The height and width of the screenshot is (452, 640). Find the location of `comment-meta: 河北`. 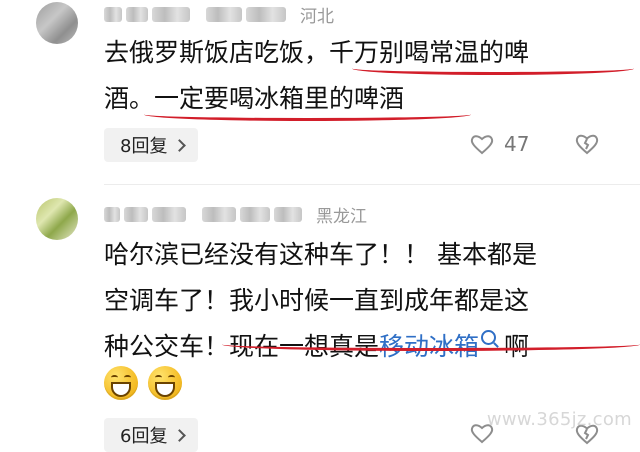

comment-meta: 河北 is located at coordinates (219, 14).